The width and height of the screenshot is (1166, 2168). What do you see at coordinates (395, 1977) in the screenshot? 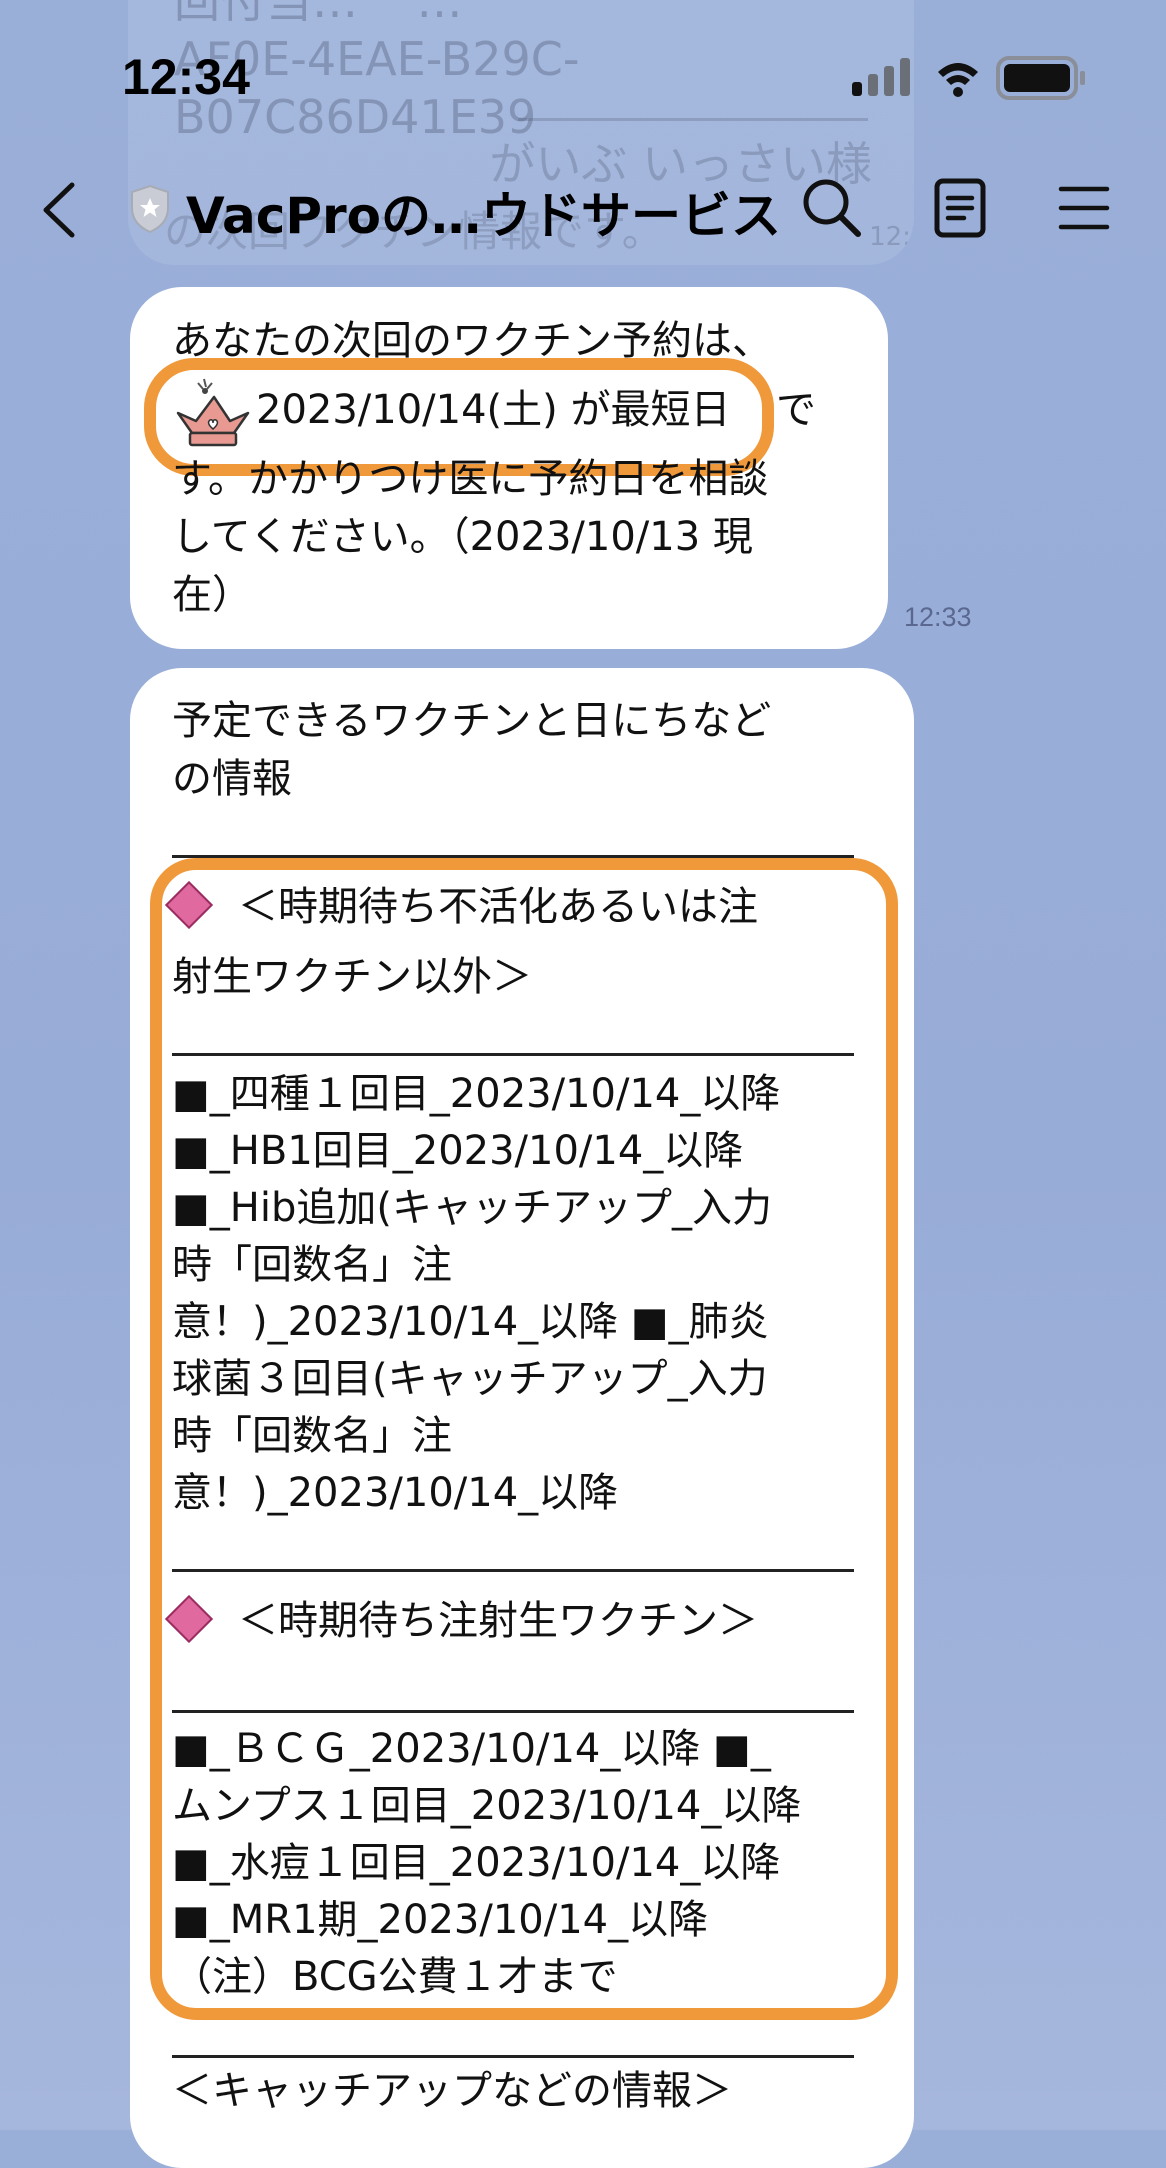
I see `section2-line: （注）BCG公費１才まで` at bounding box center [395, 1977].